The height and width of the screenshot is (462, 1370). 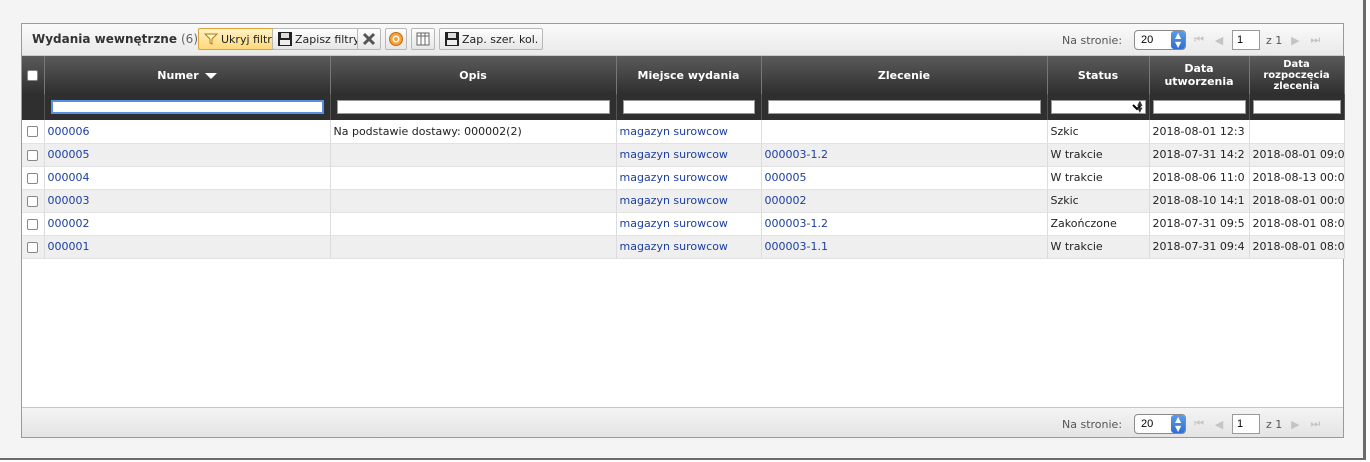 What do you see at coordinates (1098, 201) in the screenshot?
I see `cell-status: Szkic` at bounding box center [1098, 201].